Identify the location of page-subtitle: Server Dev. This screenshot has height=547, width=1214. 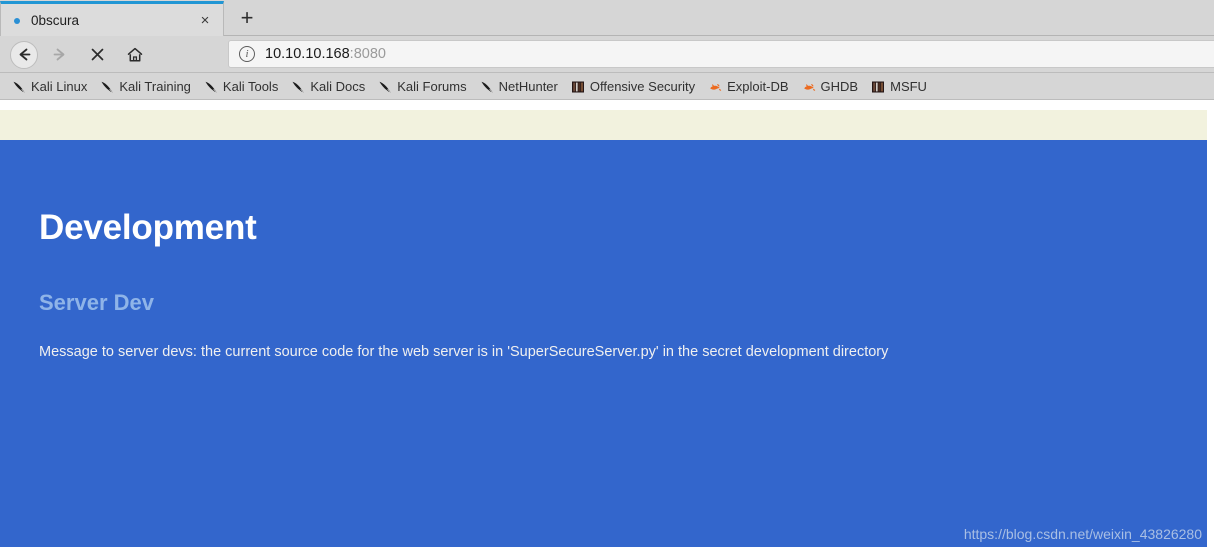
(96, 302).